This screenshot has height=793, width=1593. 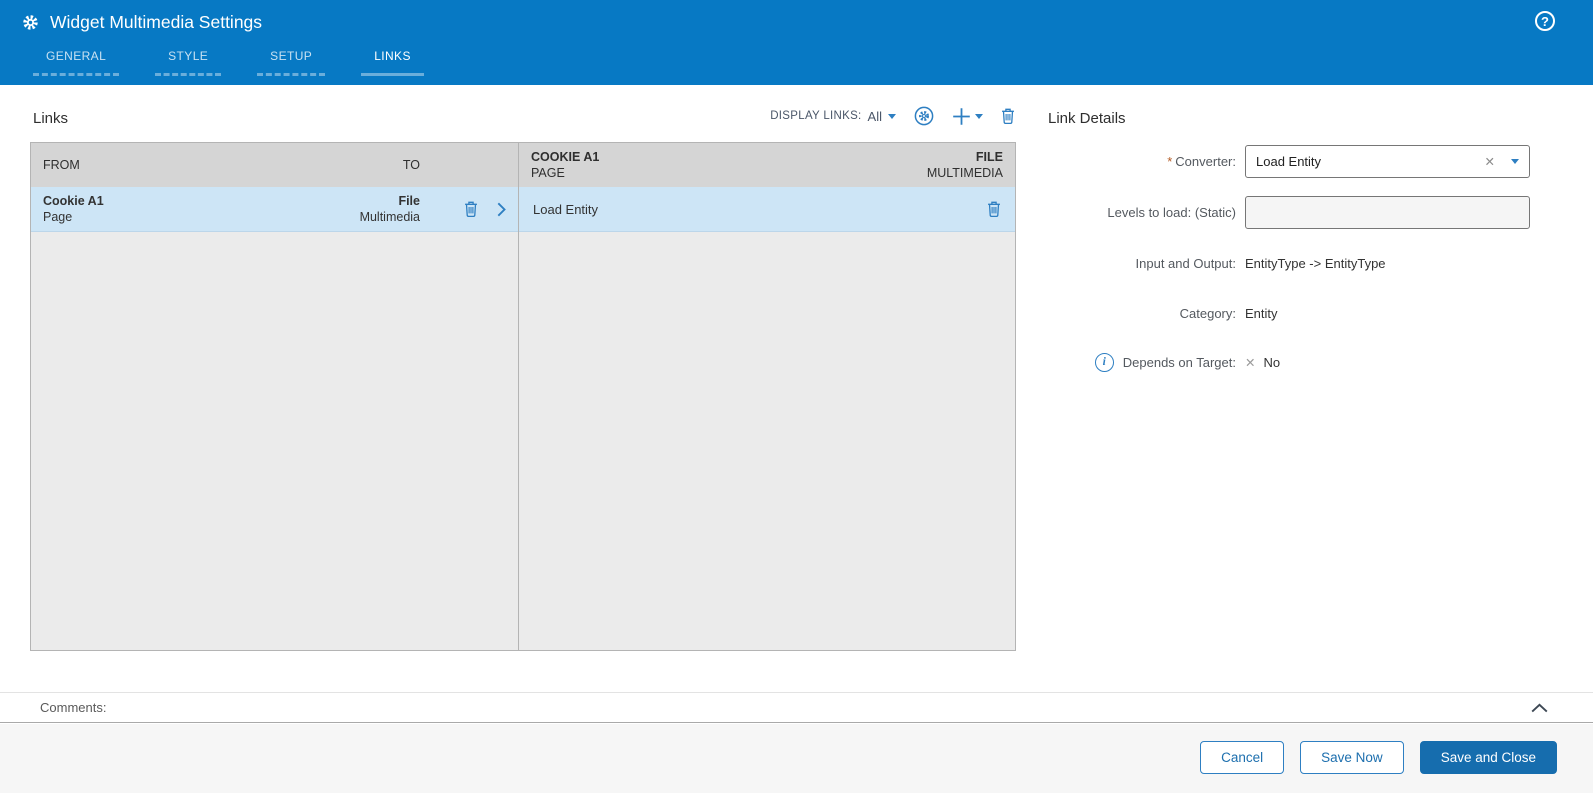 What do you see at coordinates (61, 165) in the screenshot?
I see `column-header-from: FROM` at bounding box center [61, 165].